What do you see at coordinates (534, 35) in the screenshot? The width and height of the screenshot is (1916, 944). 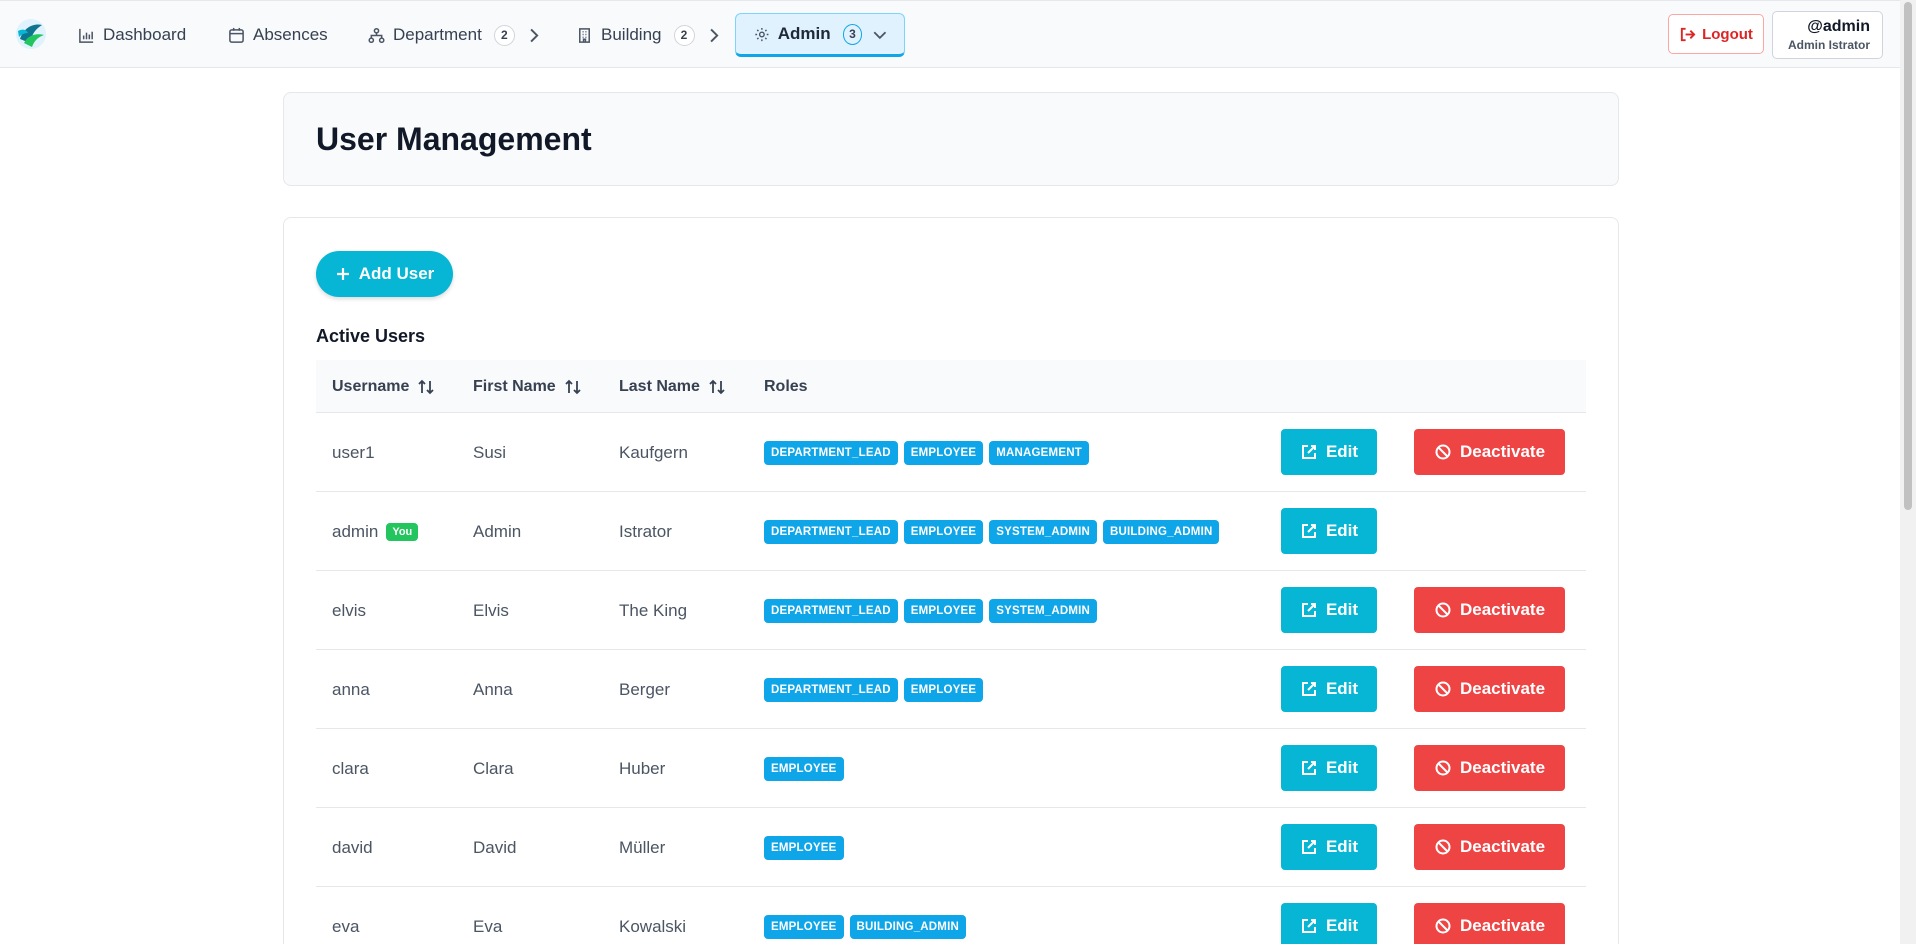 I see `chevron-right-icon` at bounding box center [534, 35].